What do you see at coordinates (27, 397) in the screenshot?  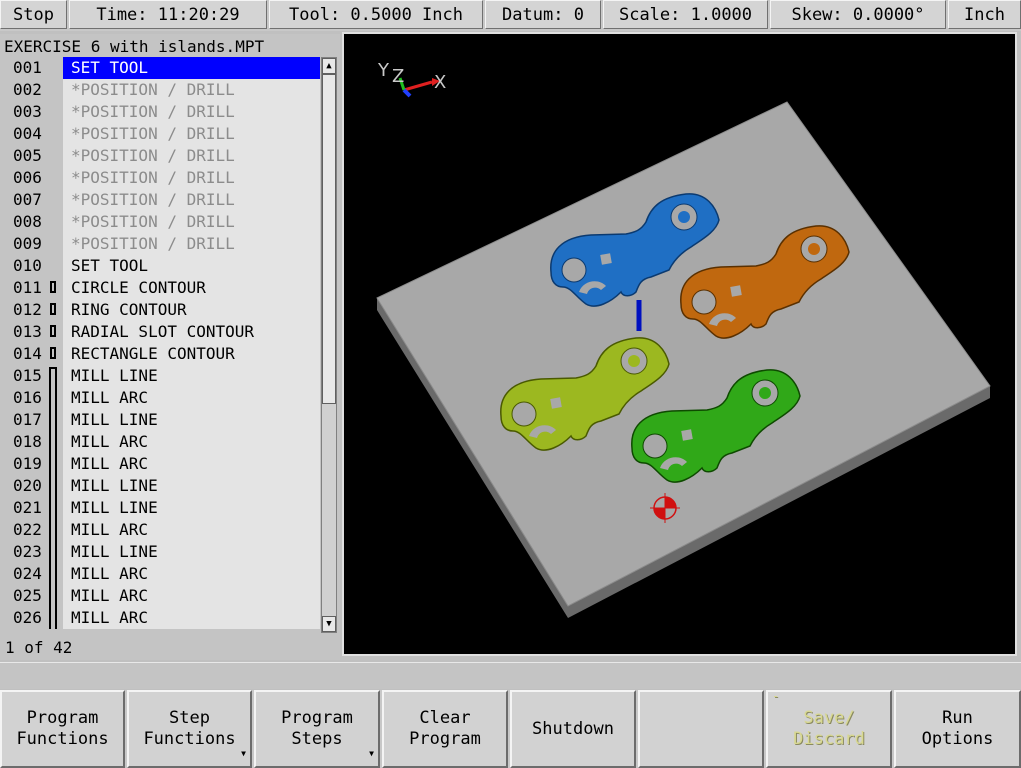 I see `step-number: 016` at bounding box center [27, 397].